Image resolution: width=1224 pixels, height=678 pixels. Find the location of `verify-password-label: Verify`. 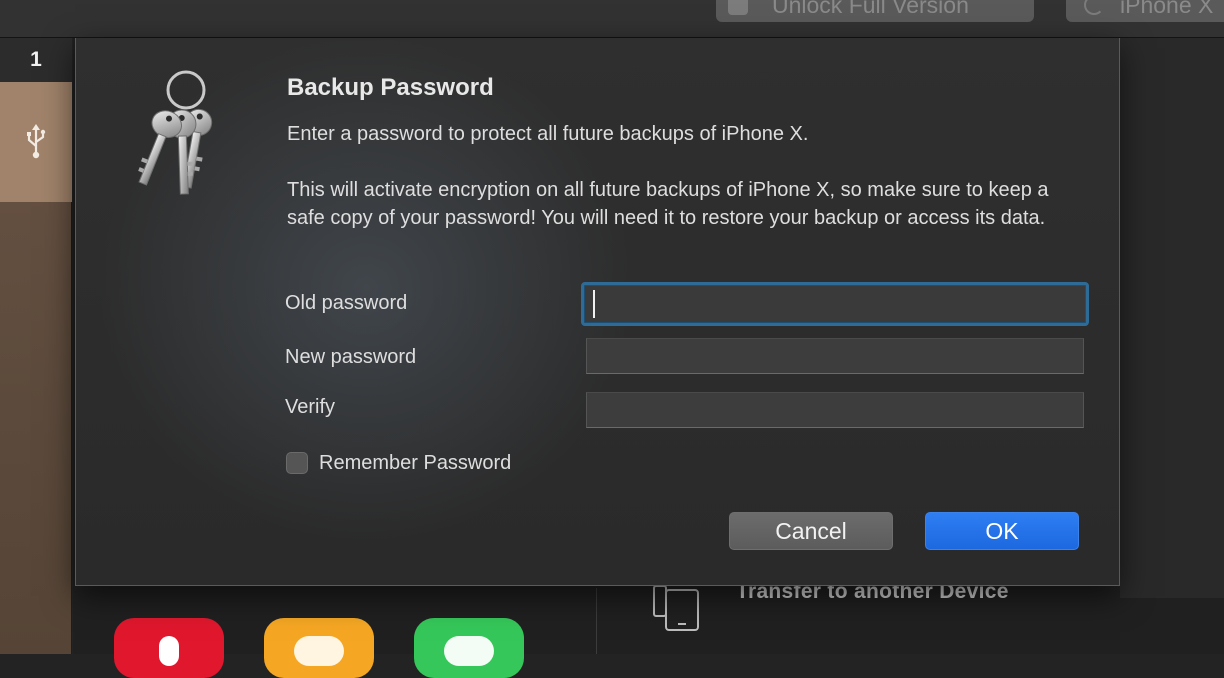

verify-password-label: Verify is located at coordinates (310, 407).